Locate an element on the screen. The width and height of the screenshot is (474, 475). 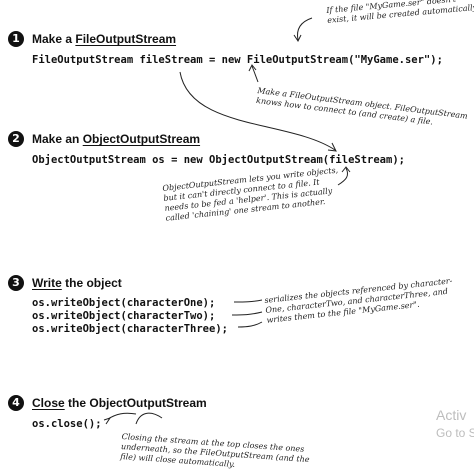
step-4-badge: 4 is located at coordinates (16, 403).